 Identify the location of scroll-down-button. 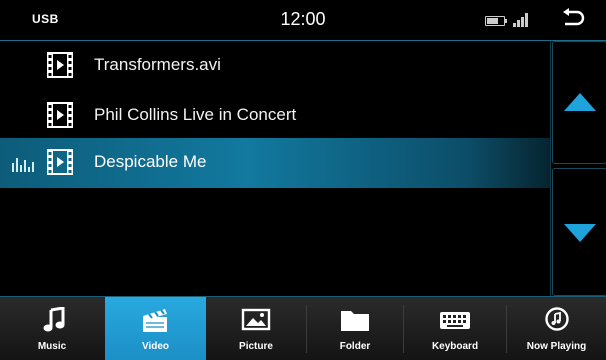
(579, 232).